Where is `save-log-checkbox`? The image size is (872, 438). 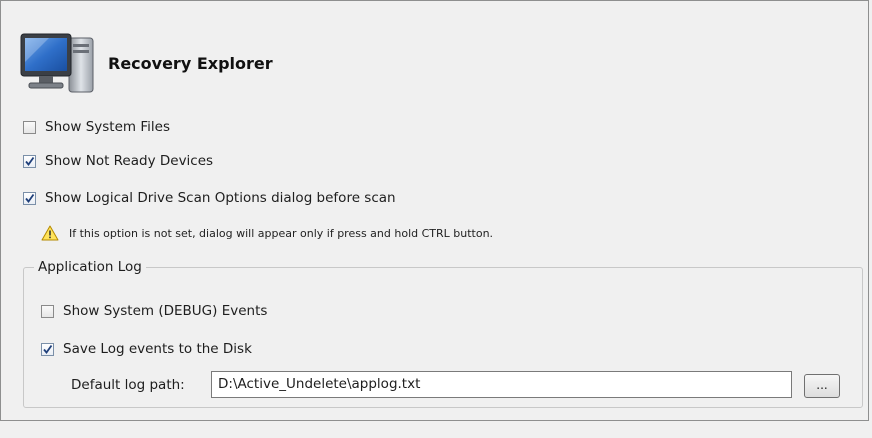
save-log-checkbox is located at coordinates (47, 349).